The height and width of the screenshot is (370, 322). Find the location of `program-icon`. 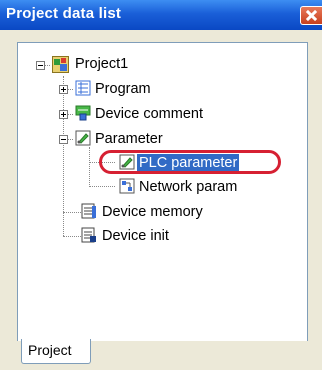

program-icon is located at coordinates (83, 88).